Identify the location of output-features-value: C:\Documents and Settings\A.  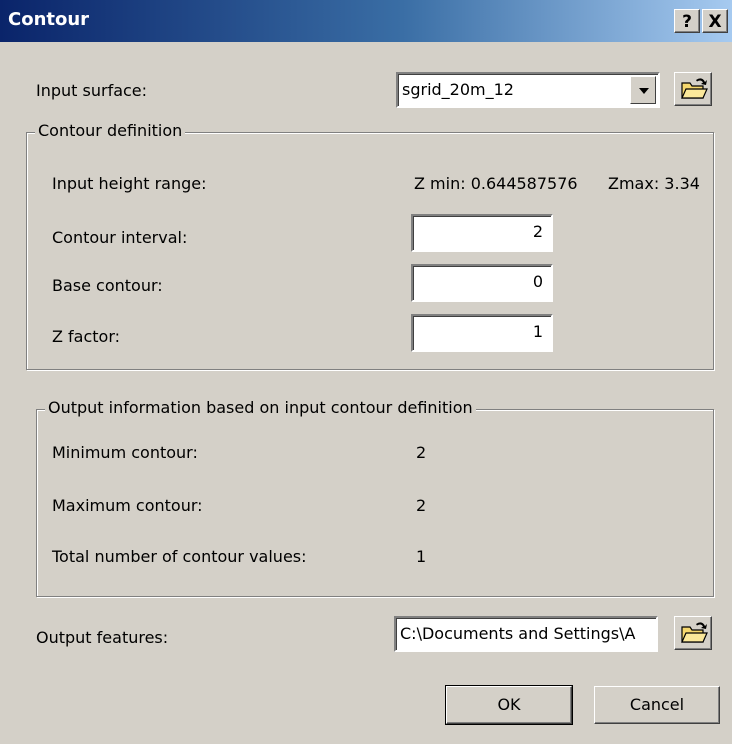
(518, 633).